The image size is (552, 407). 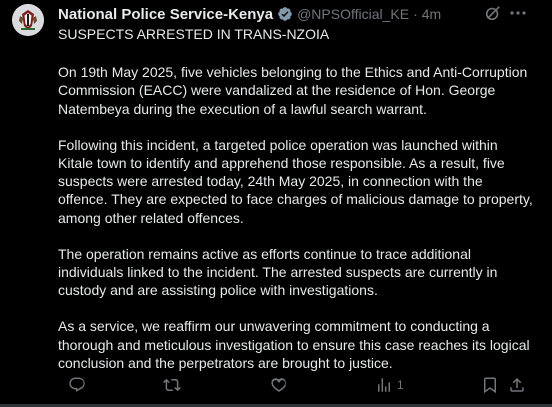 I want to click on like-button, so click(x=279, y=385).